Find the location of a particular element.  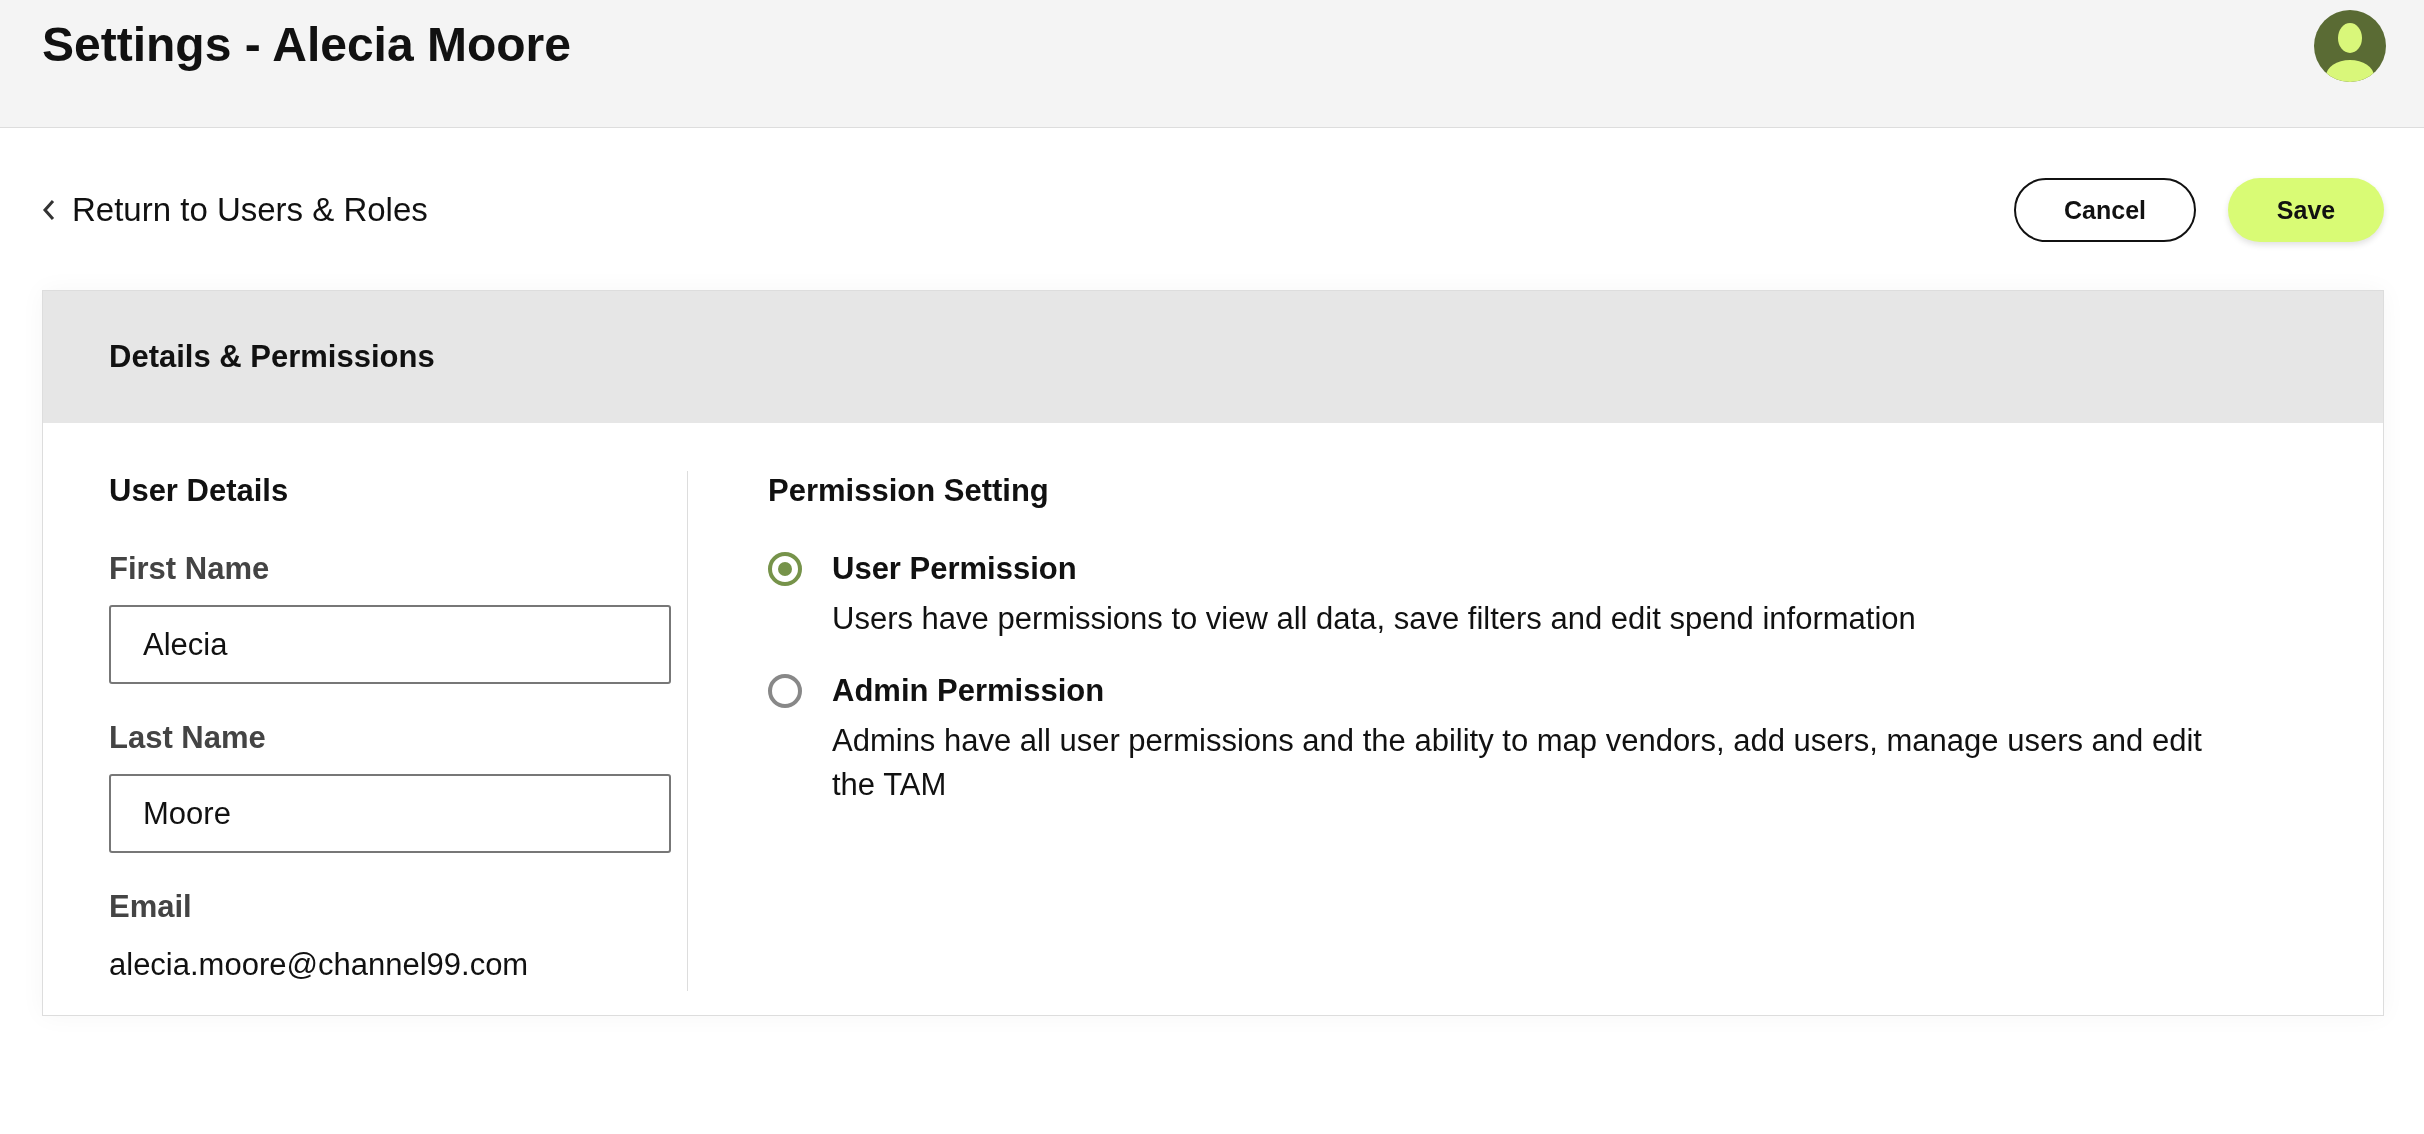

input-field: Moore is located at coordinates (390, 813).